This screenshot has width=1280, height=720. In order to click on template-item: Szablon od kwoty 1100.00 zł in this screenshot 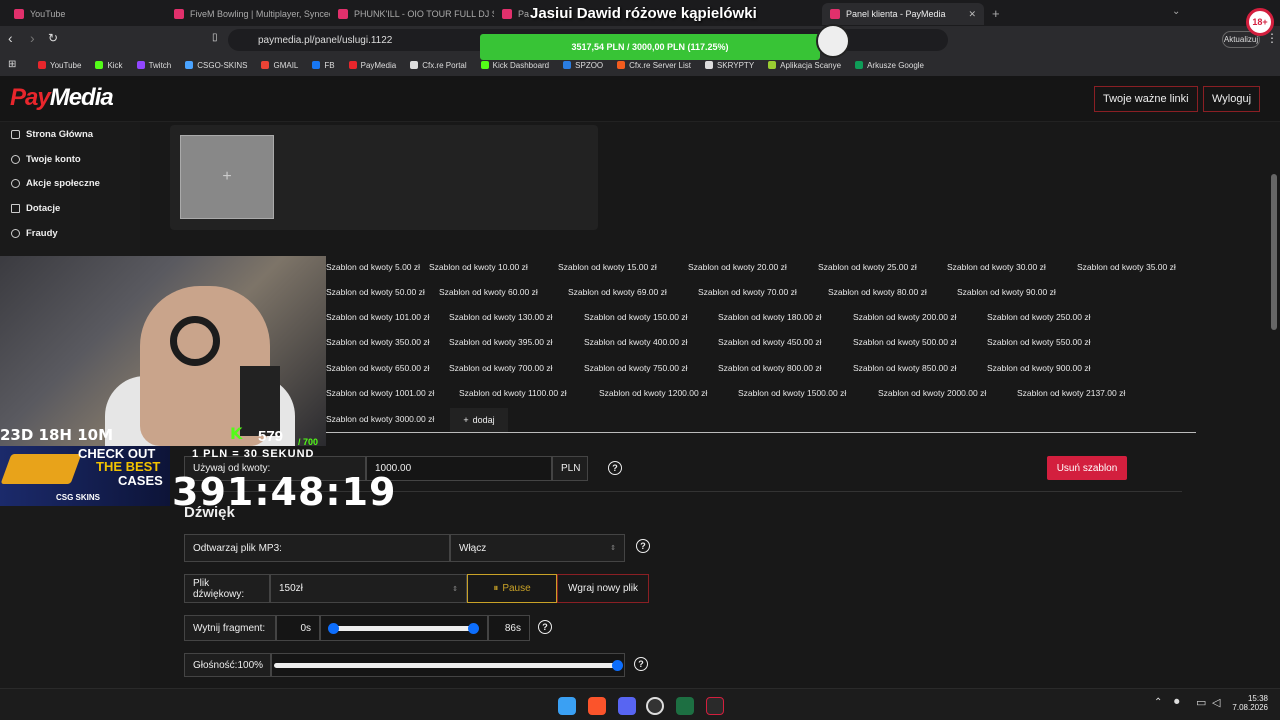, I will do `click(513, 393)`.